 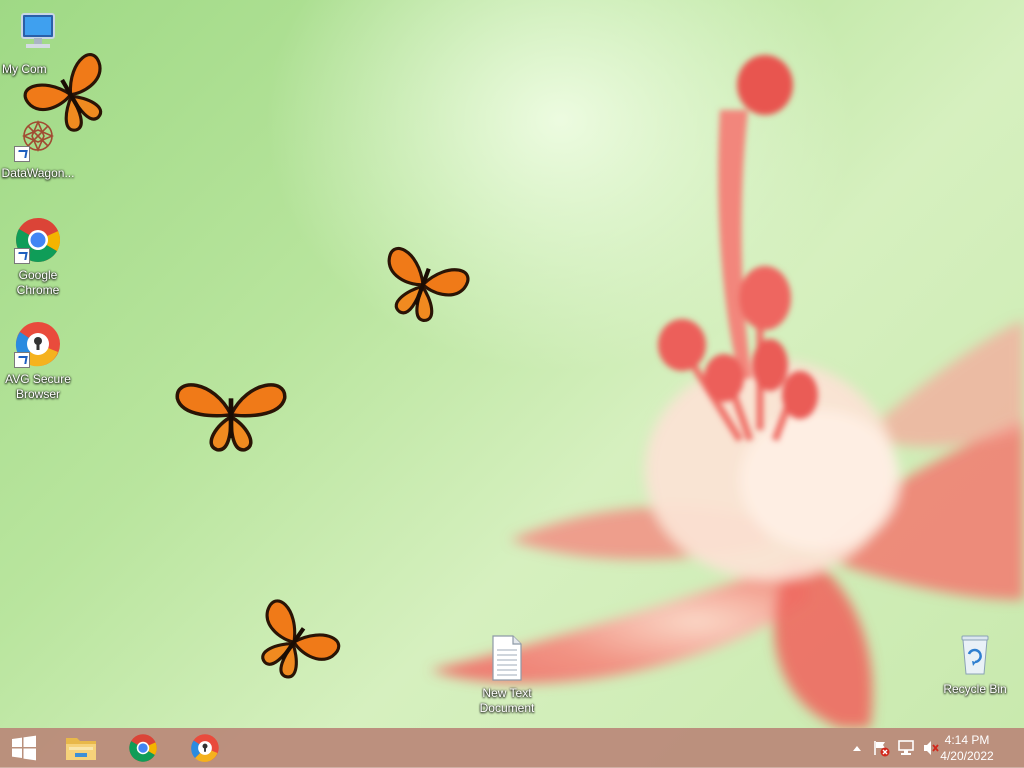 I want to click on taskbar-avg-browser, so click(x=205, y=748).